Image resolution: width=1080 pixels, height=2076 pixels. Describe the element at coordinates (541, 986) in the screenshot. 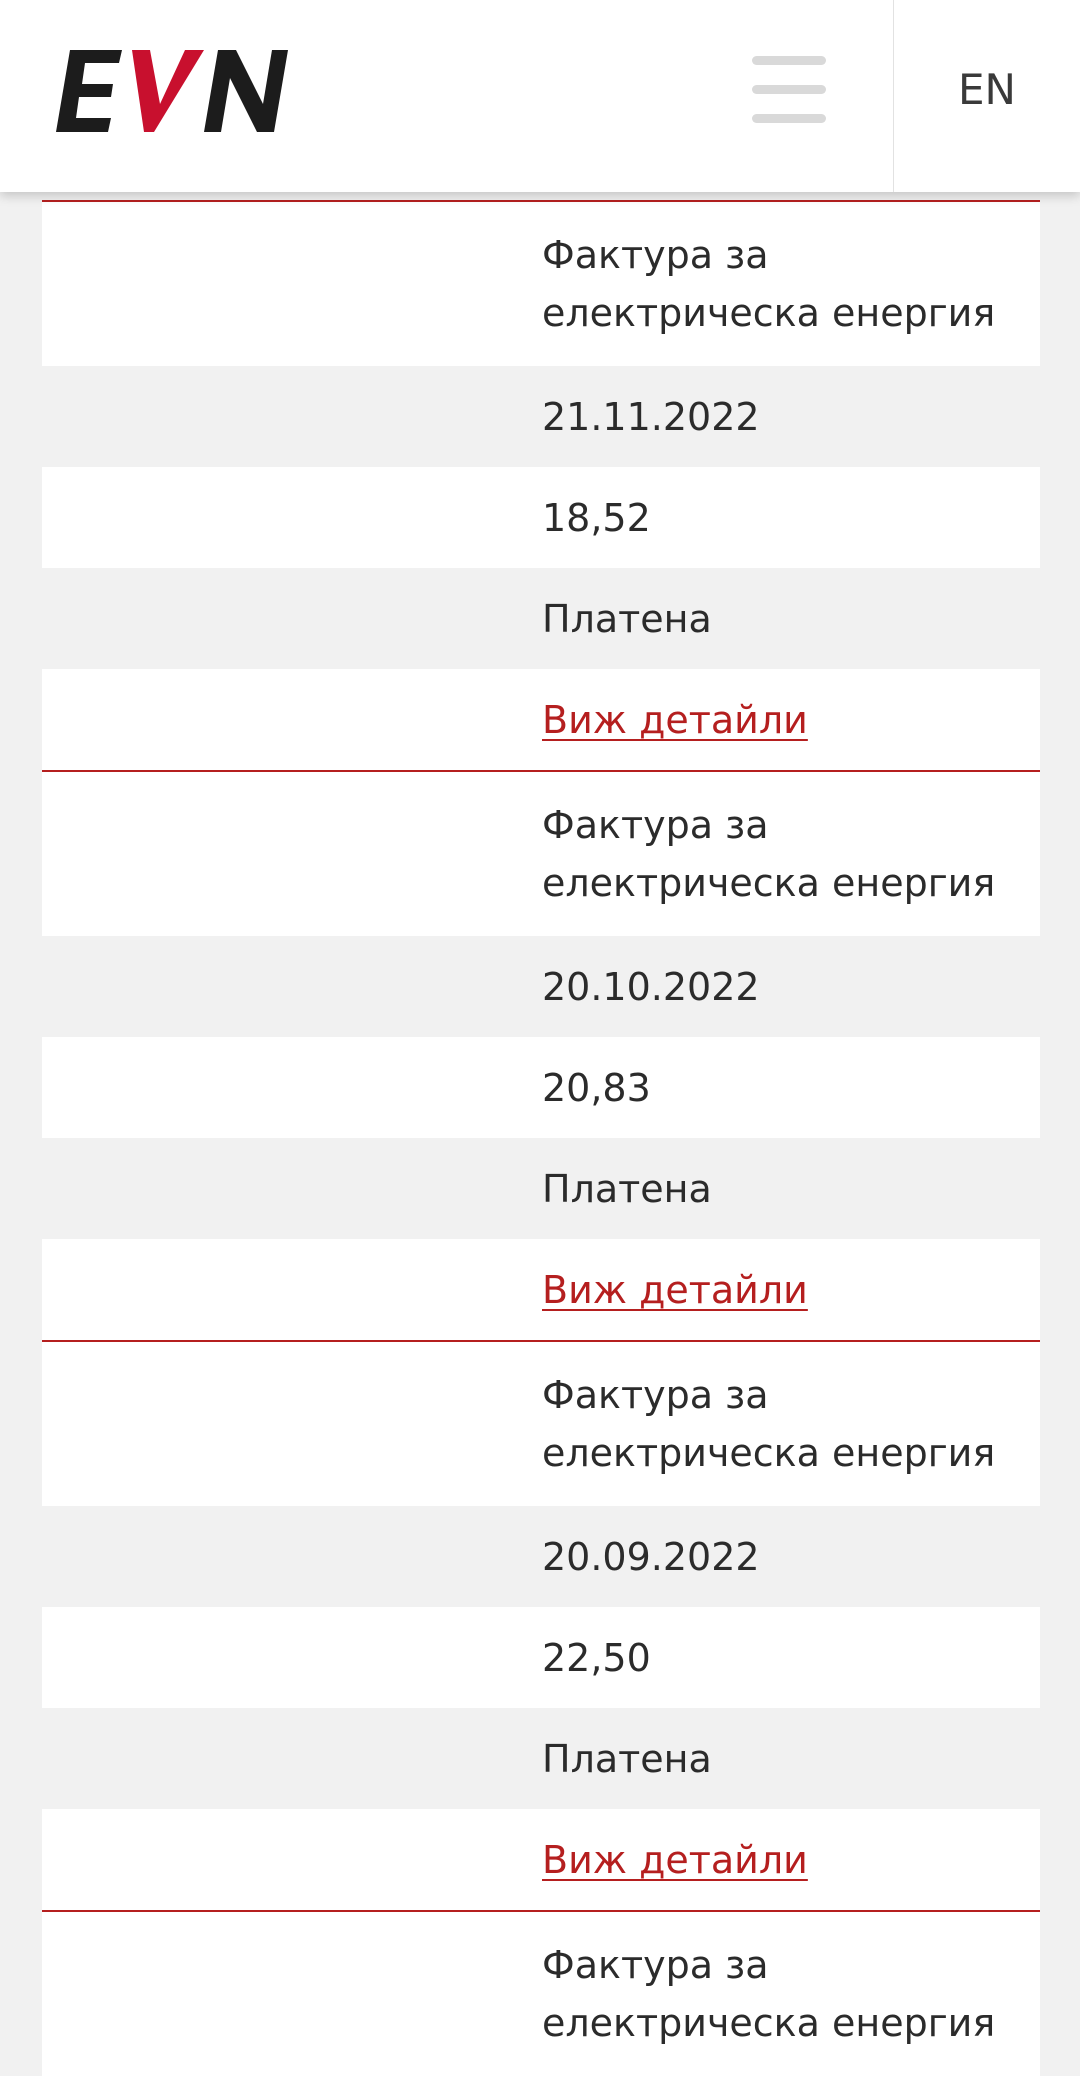

I see `invoice-date-row: 20.10.2022` at that location.